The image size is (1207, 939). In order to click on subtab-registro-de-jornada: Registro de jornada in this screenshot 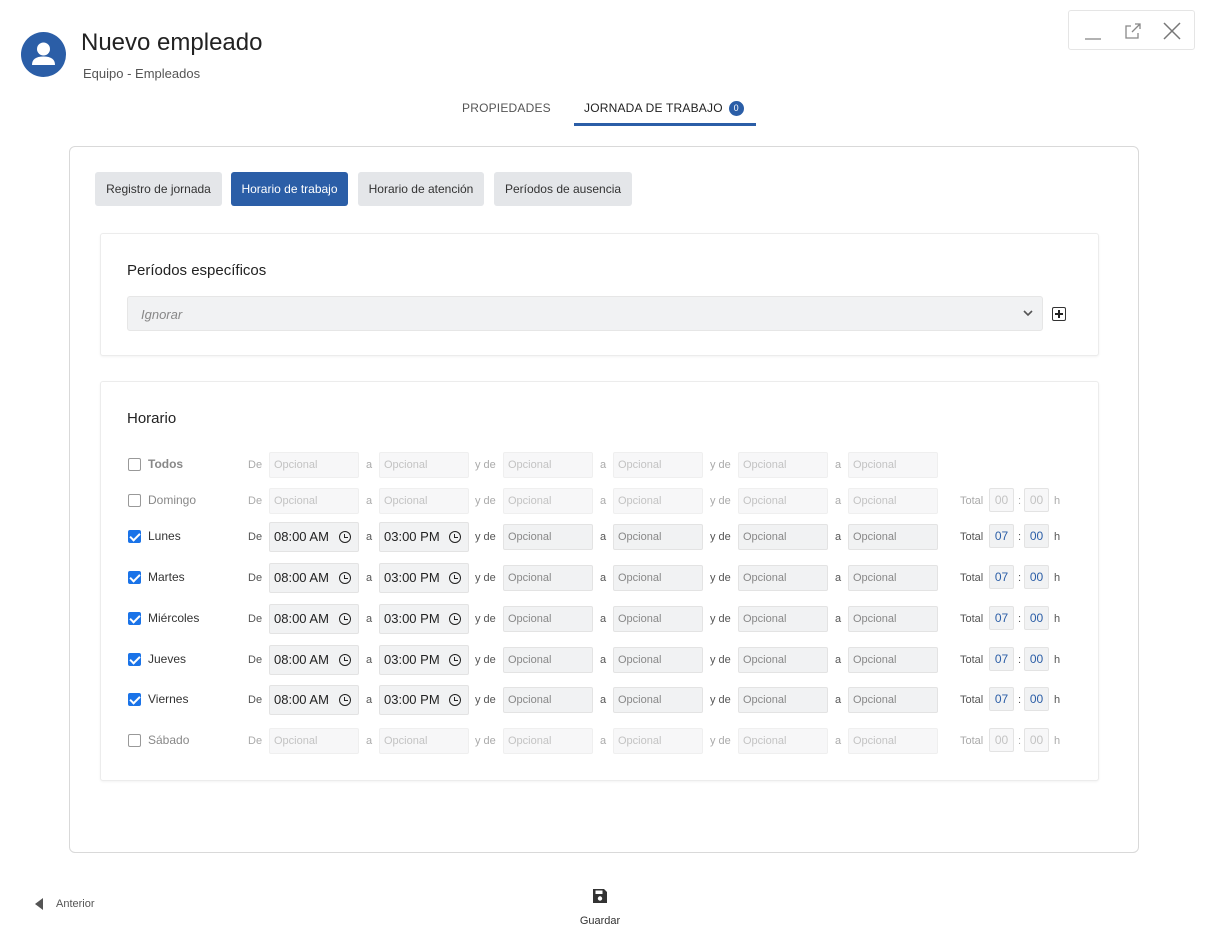, I will do `click(158, 189)`.